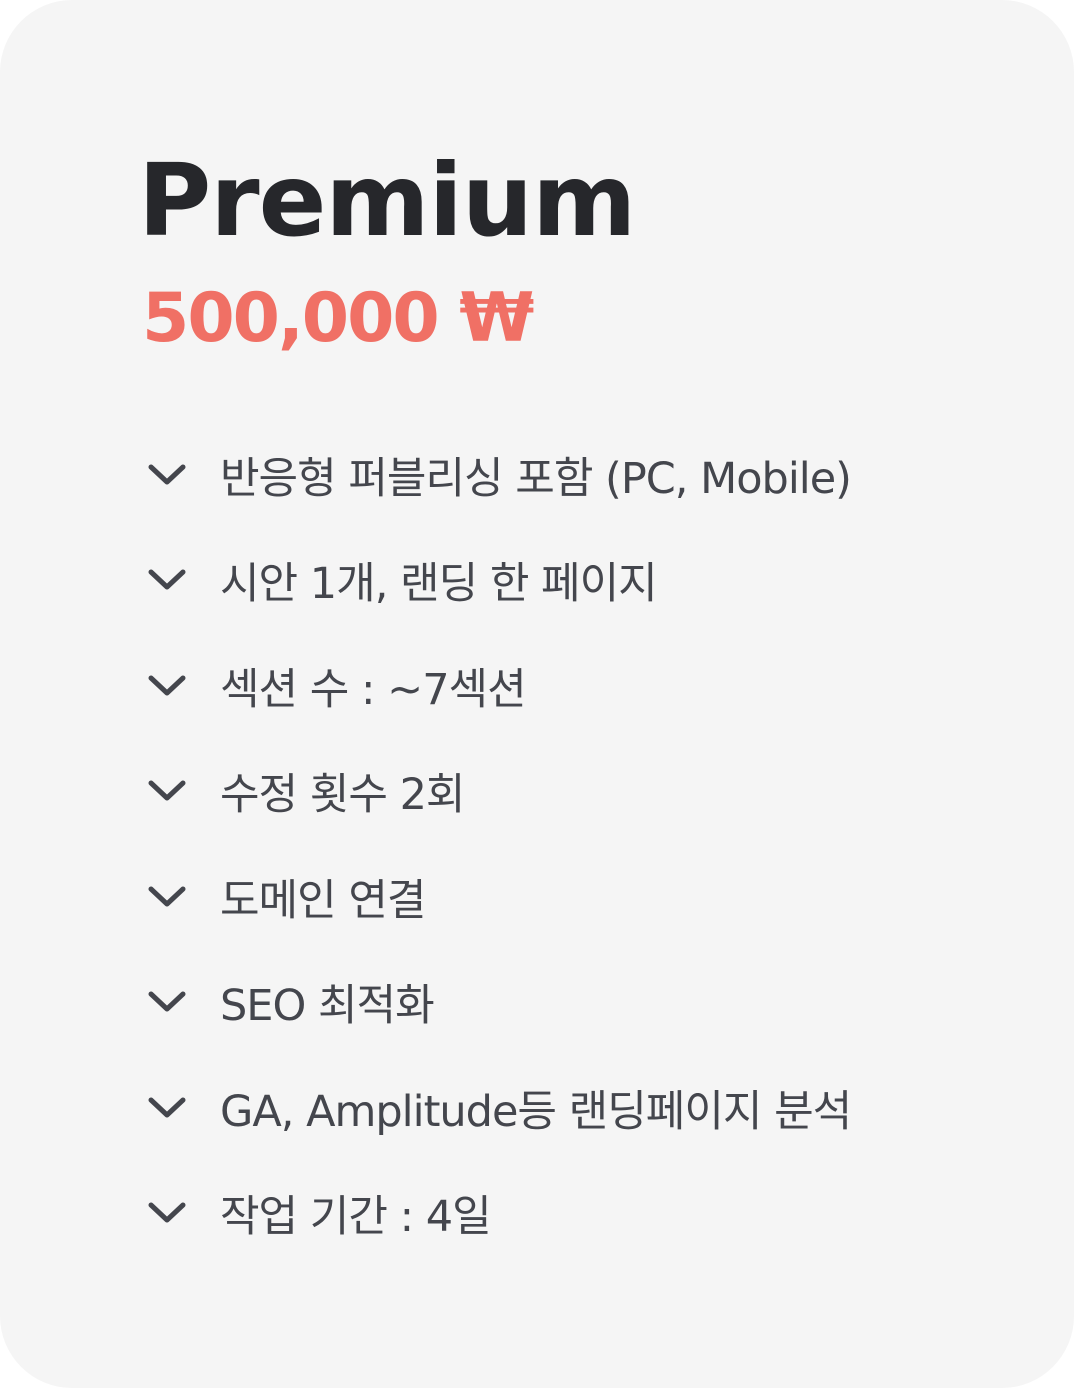  I want to click on feature-text: 섹션 수 : ~7섹션, so click(373, 689).